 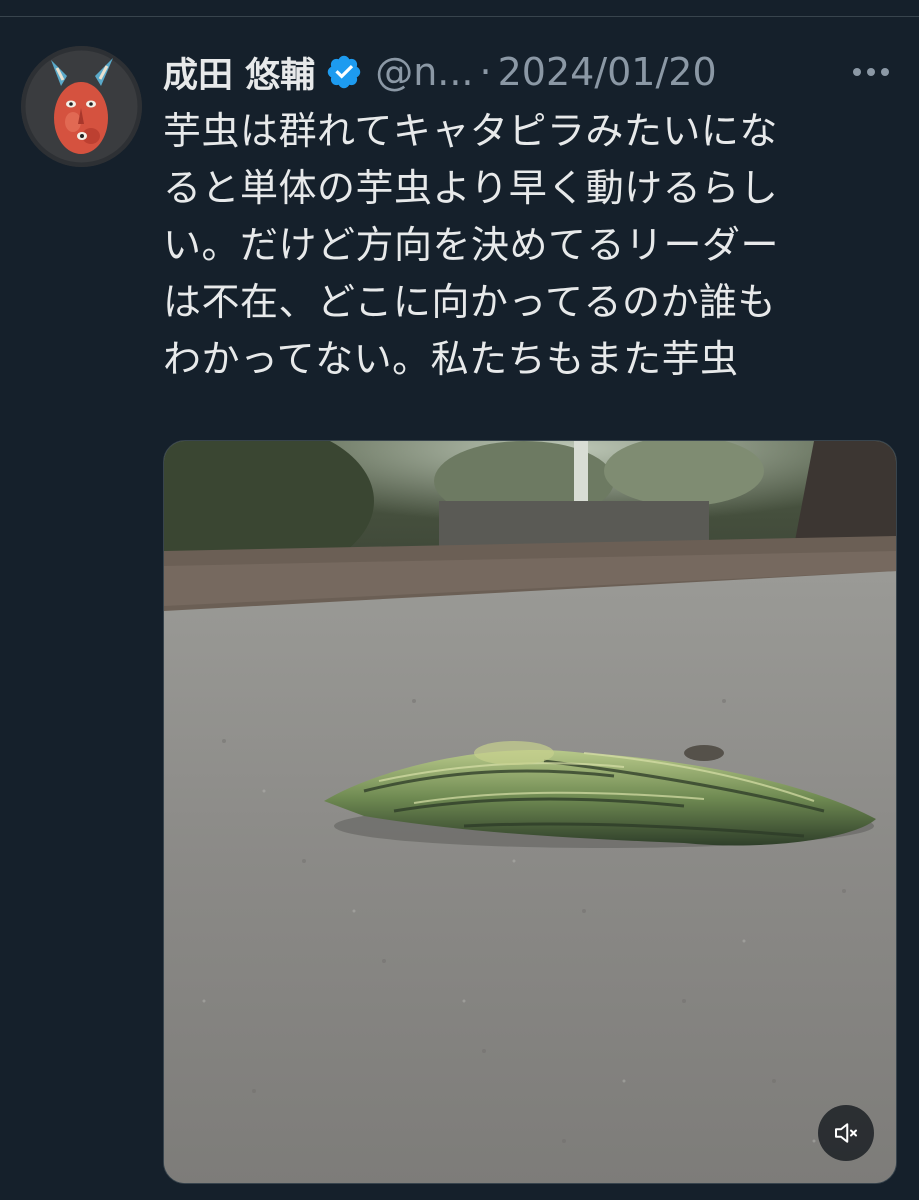 I want to click on volume-muted-icon, so click(x=846, y=1133).